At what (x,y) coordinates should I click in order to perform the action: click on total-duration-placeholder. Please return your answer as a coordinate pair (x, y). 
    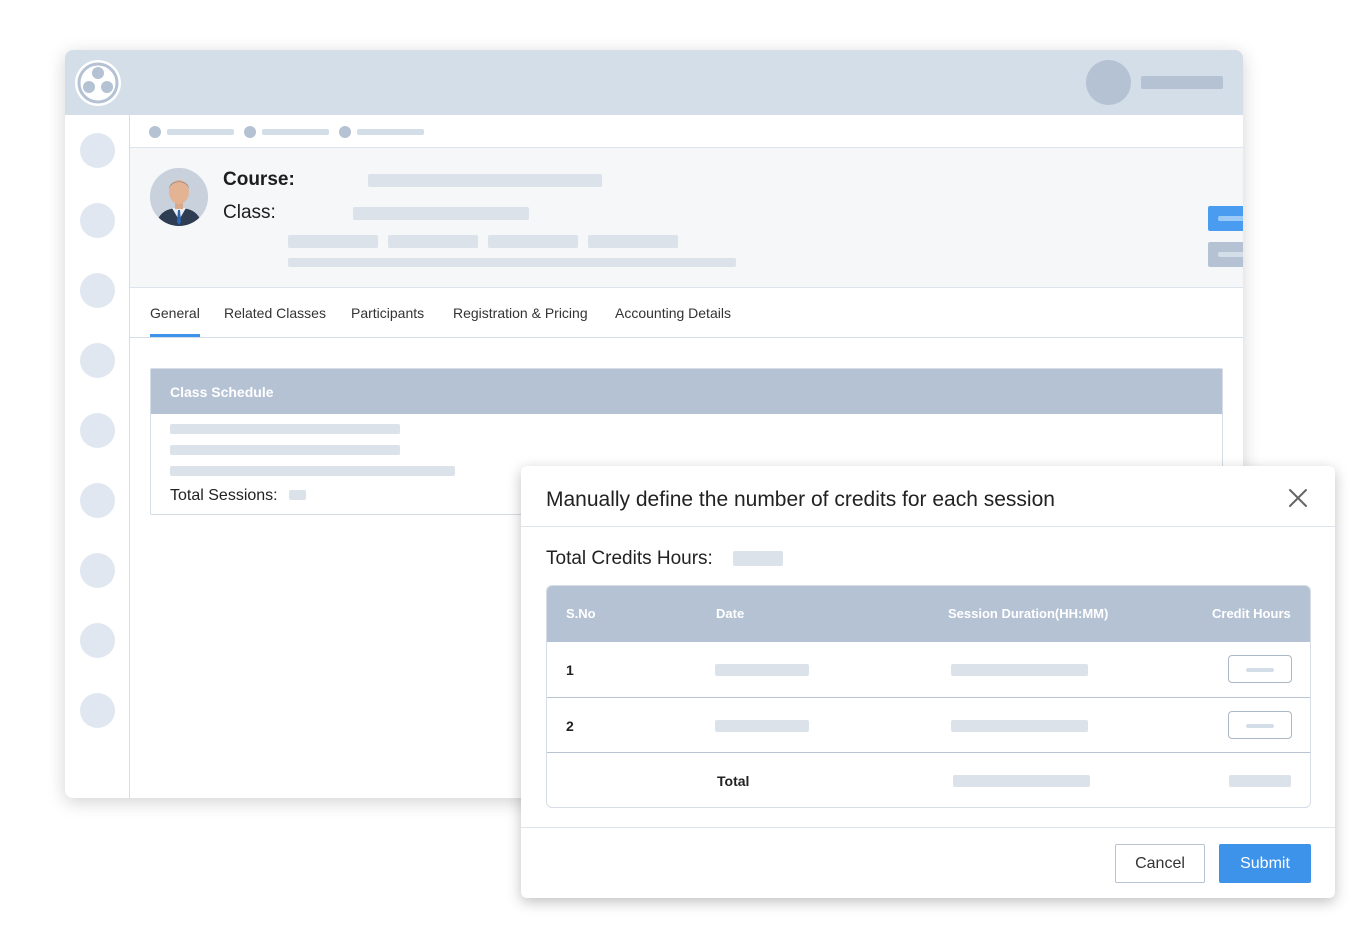
    Looking at the image, I should click on (1021, 781).